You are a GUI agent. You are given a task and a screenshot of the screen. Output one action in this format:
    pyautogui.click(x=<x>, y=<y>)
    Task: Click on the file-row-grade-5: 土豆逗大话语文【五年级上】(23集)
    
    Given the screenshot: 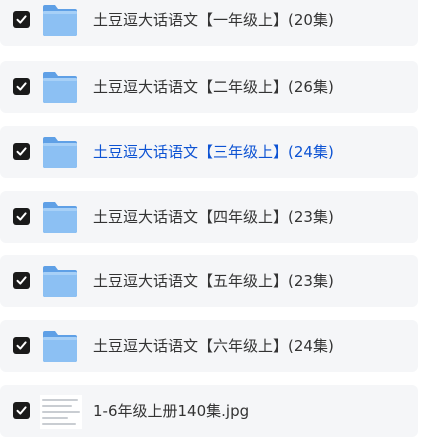 What is the action you would take?
    pyautogui.click(x=209, y=281)
    